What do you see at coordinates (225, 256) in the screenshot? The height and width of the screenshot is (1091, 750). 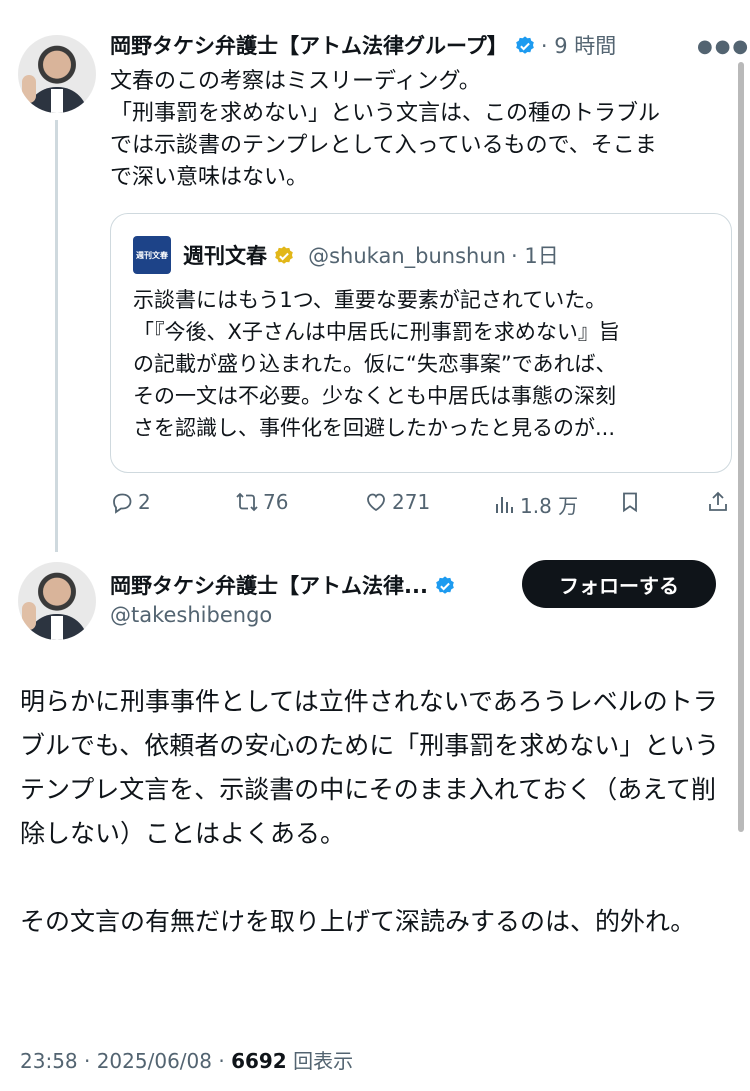 I see `quoted-author-name: 週刊文春` at bounding box center [225, 256].